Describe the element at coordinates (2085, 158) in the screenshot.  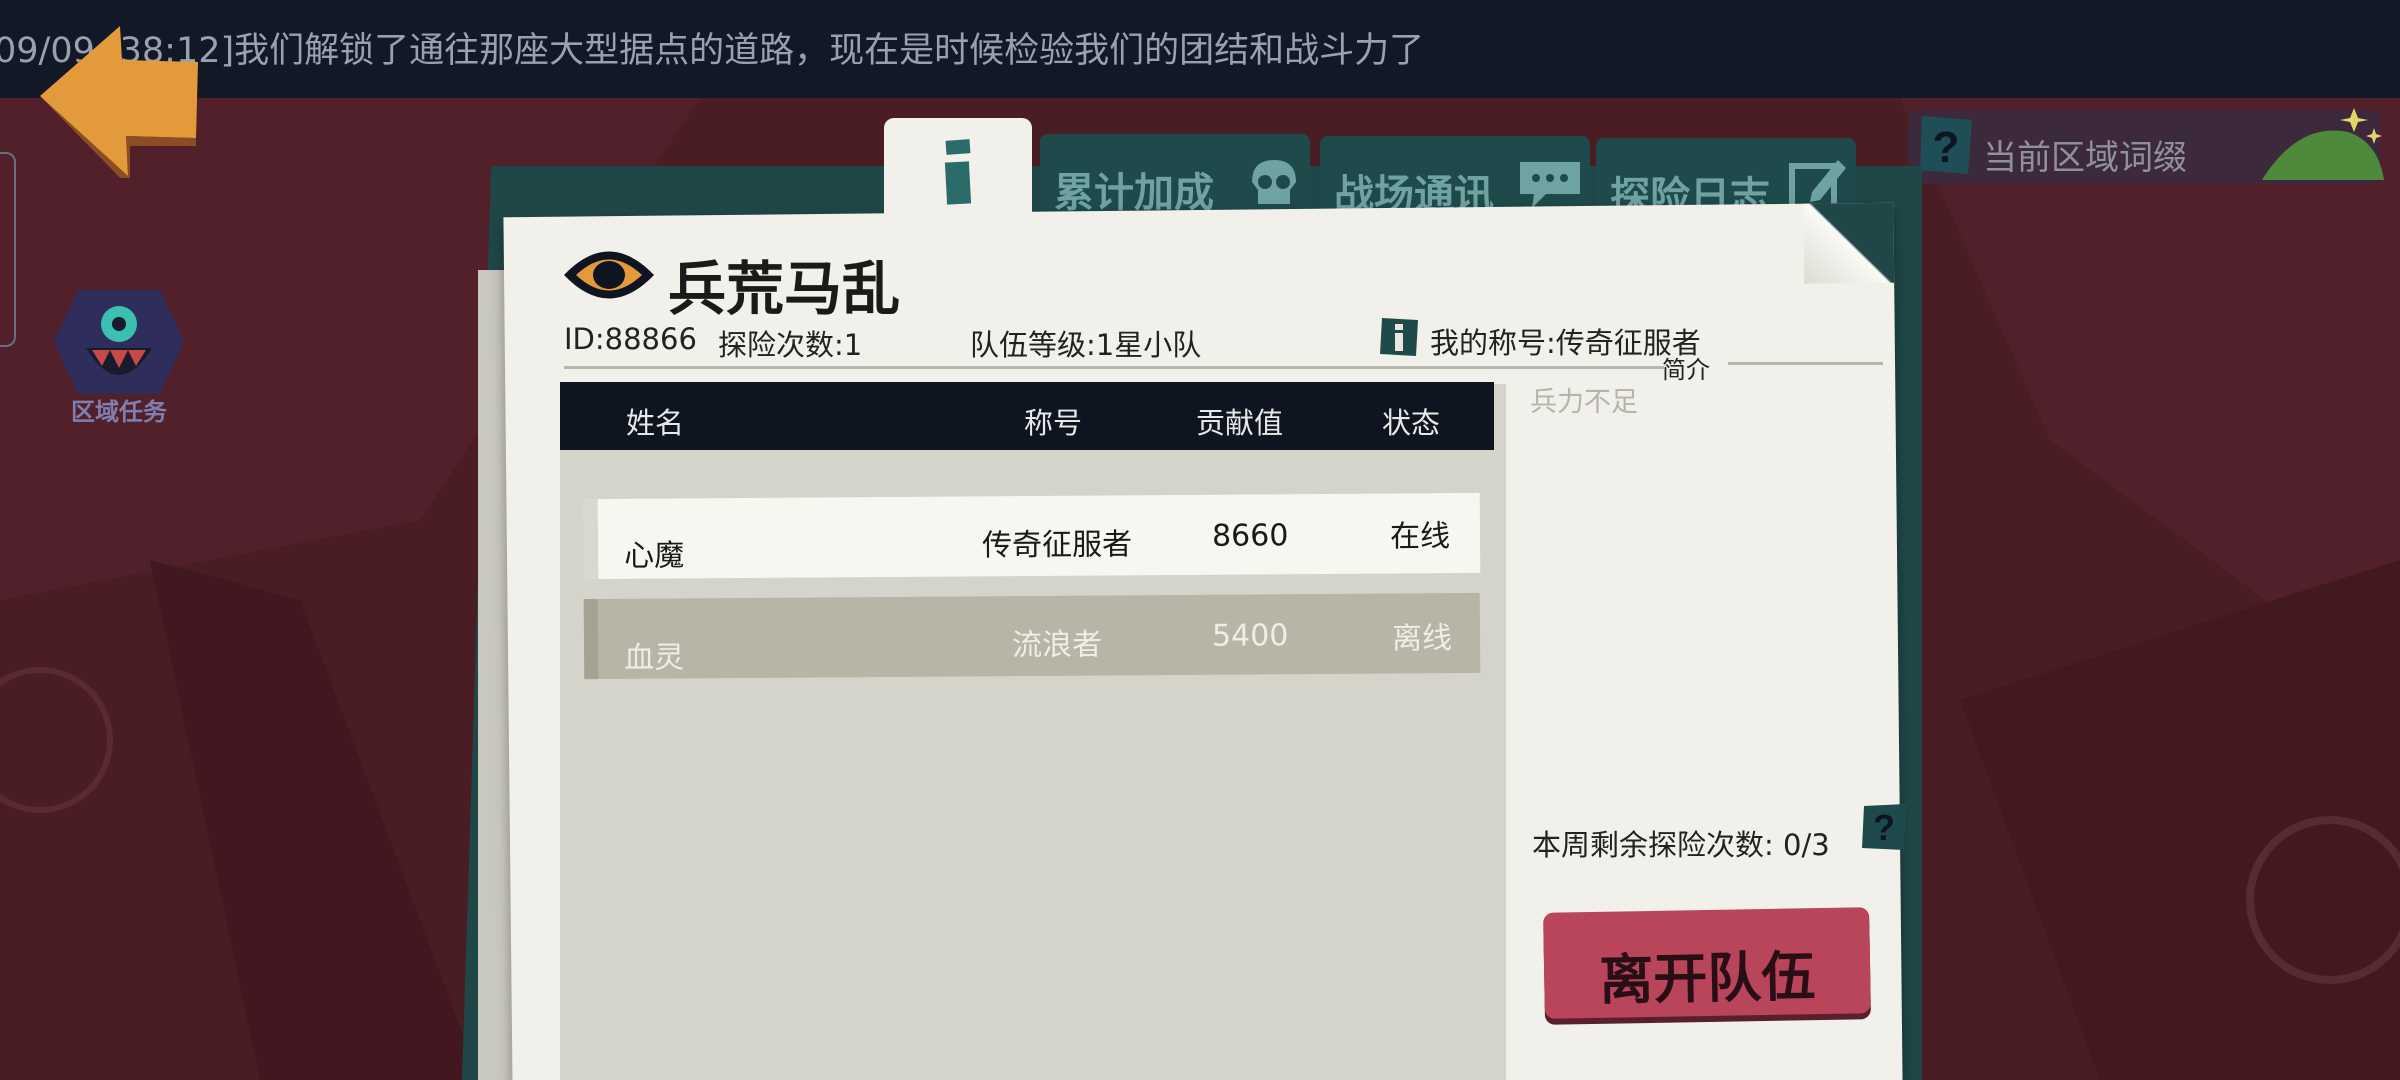
I see `region-affix-label: 当前区域词缀` at that location.